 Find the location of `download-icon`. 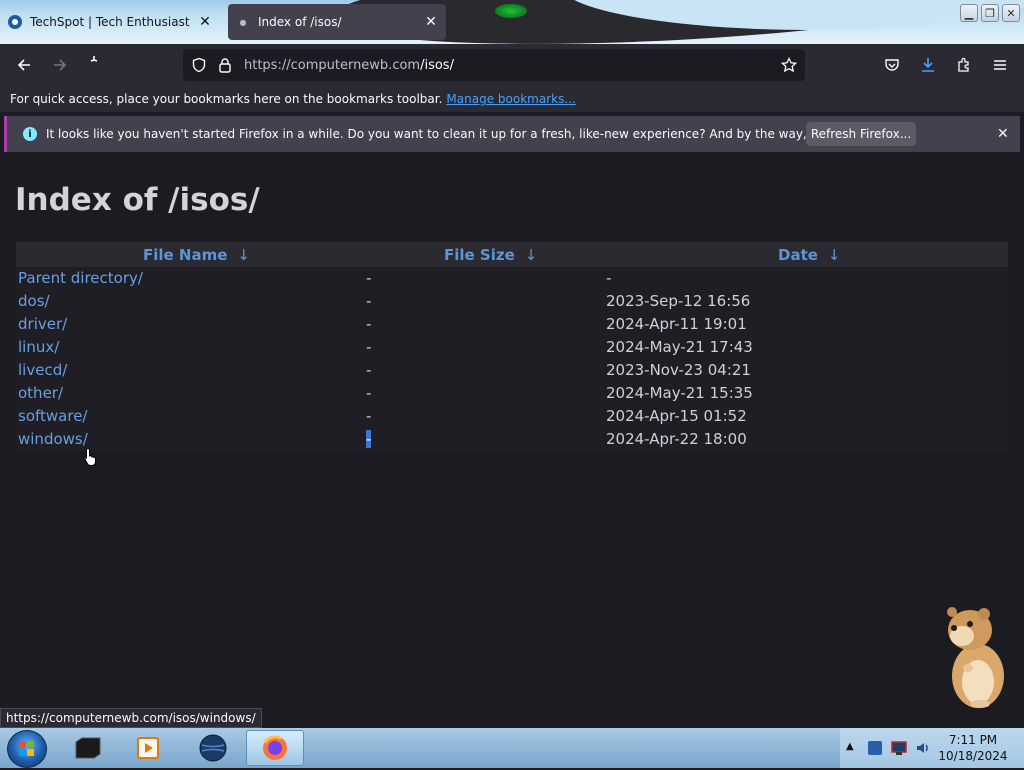

download-icon is located at coordinates (928, 65).